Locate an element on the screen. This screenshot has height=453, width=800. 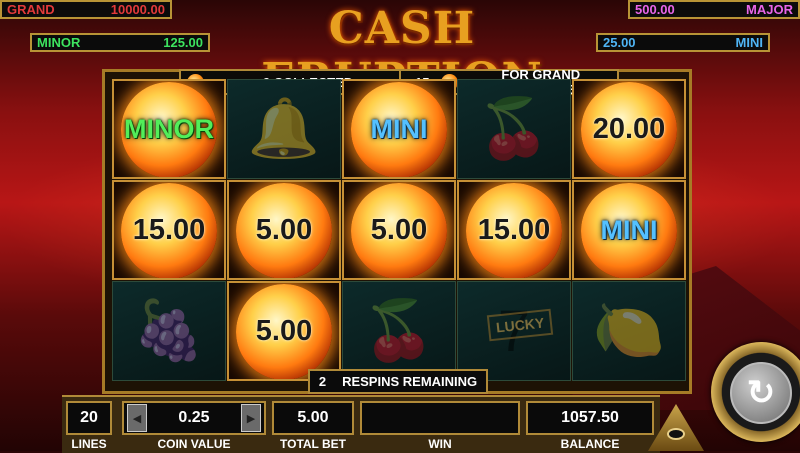
balance-value: 1057.50 is located at coordinates (590, 418).